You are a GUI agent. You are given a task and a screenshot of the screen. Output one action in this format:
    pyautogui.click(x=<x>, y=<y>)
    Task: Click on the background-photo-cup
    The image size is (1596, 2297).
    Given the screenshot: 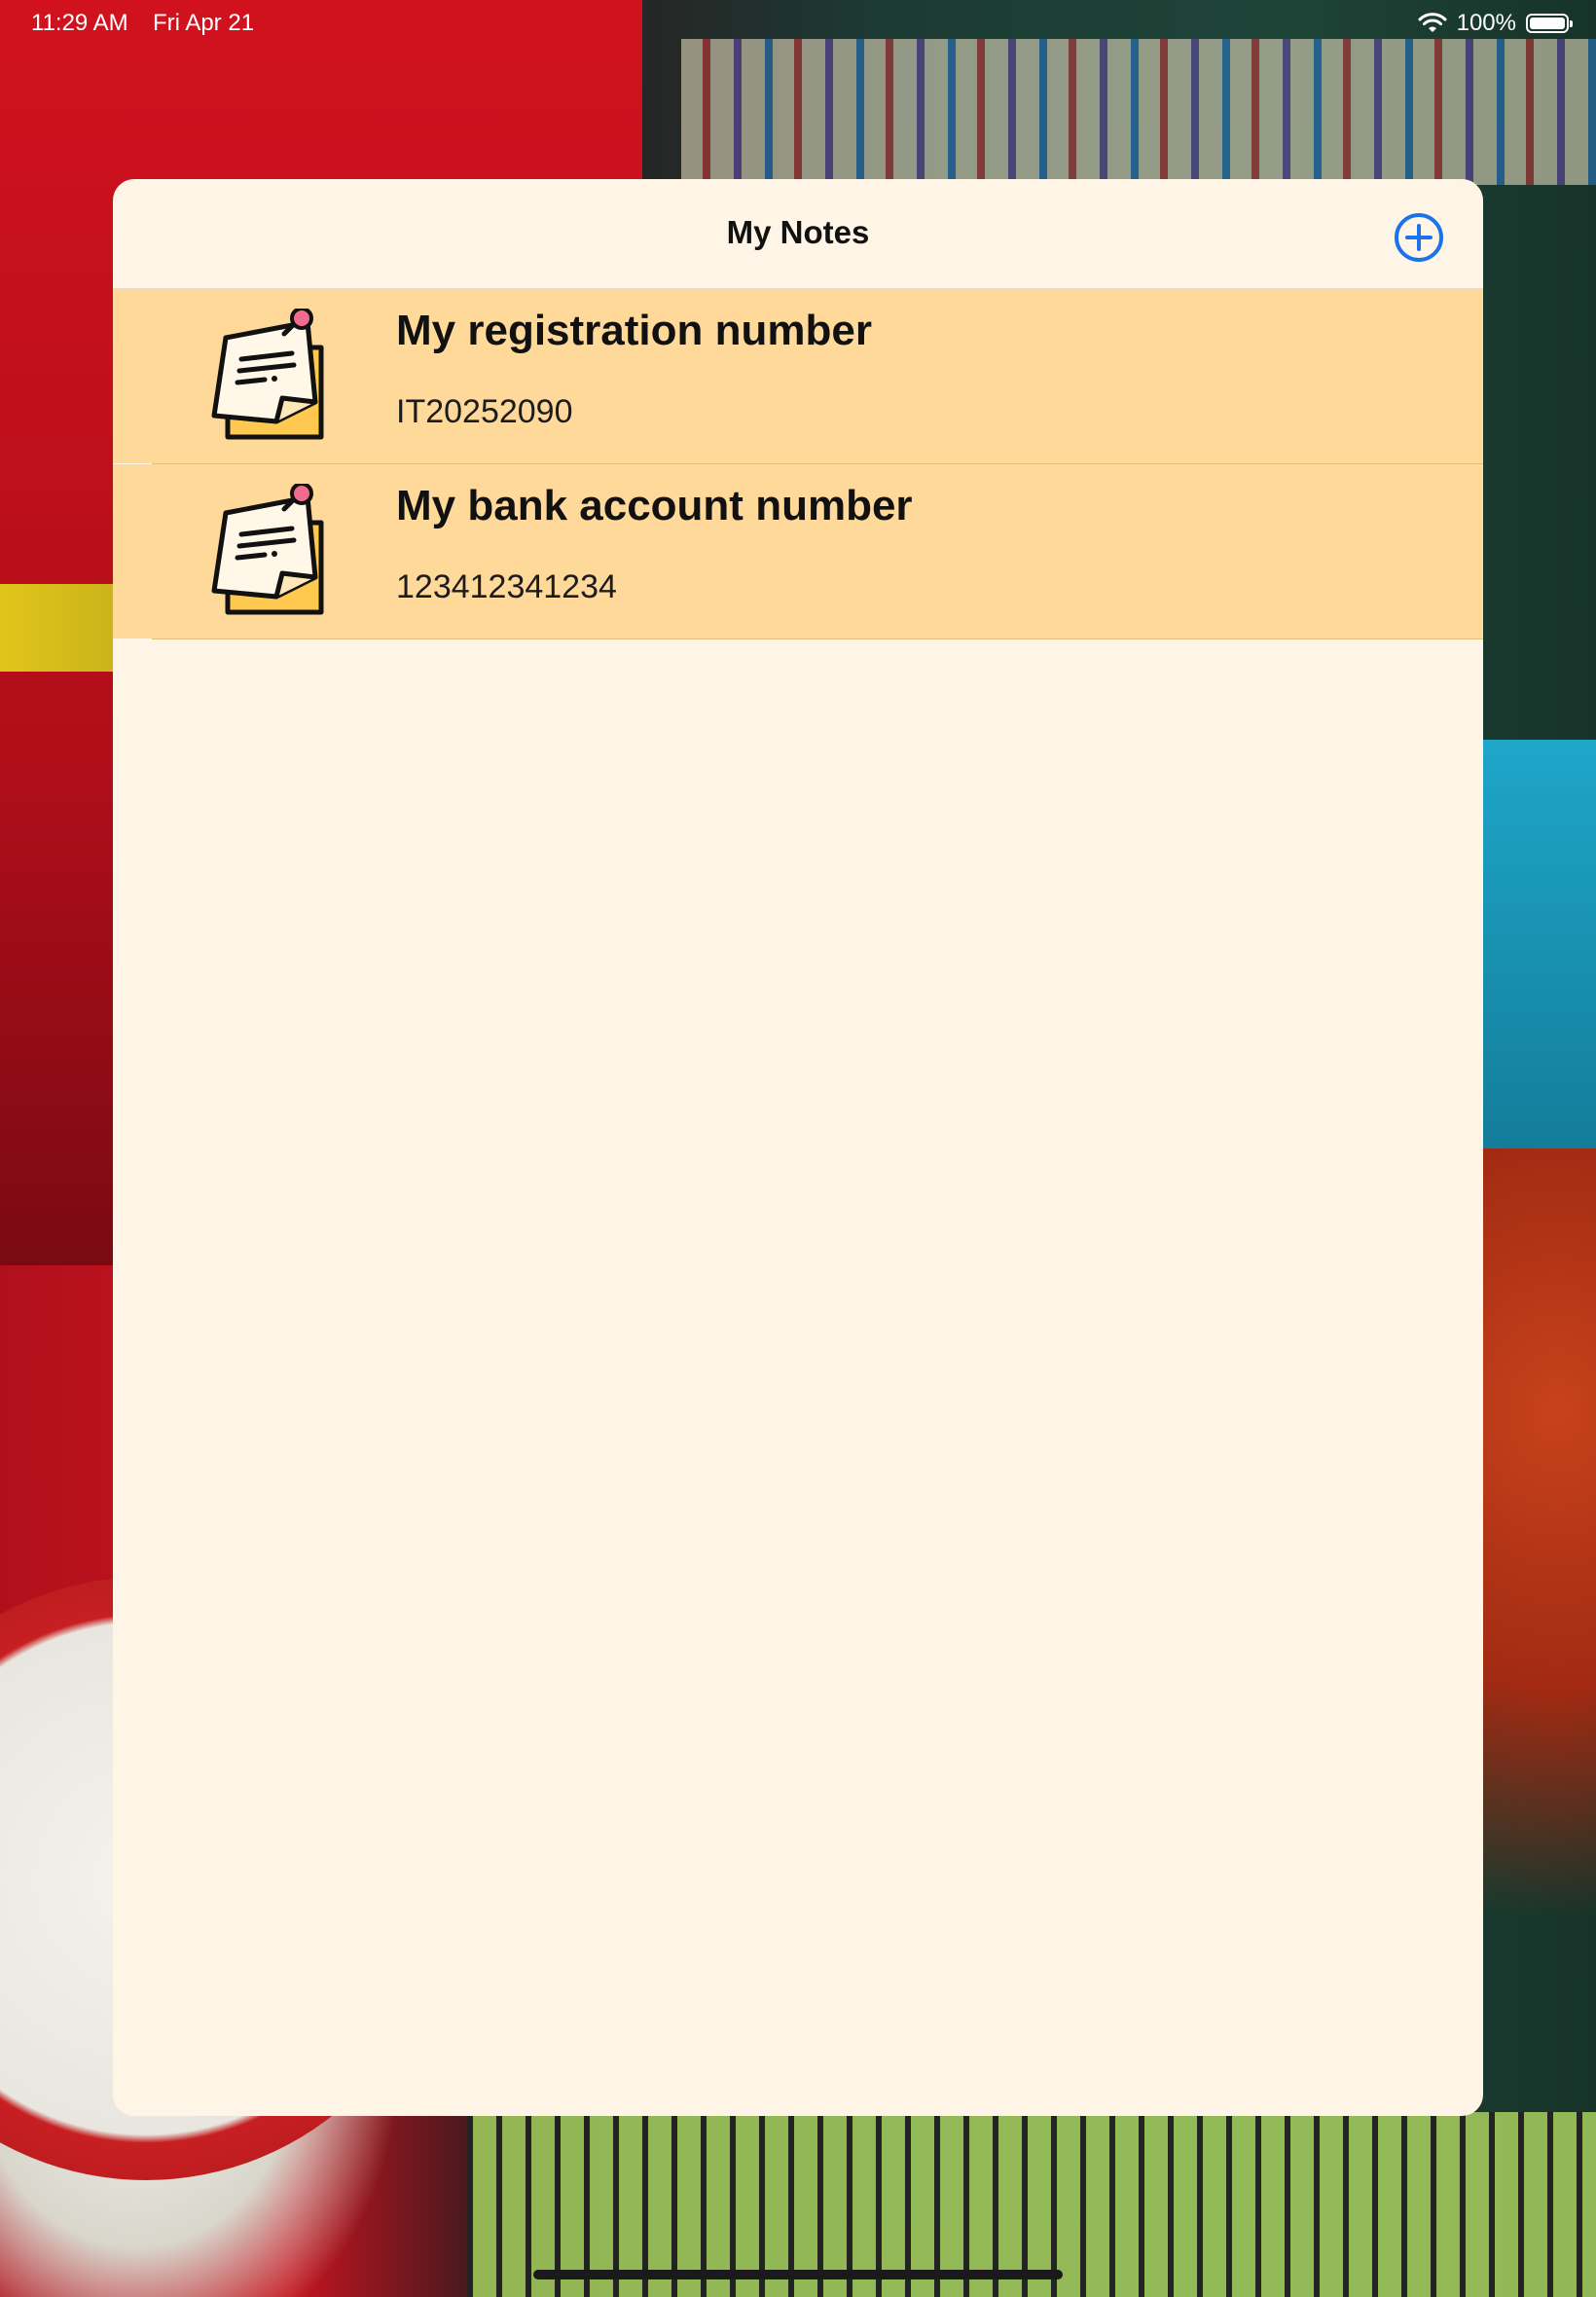 What is the action you would take?
    pyautogui.click(x=1537, y=944)
    